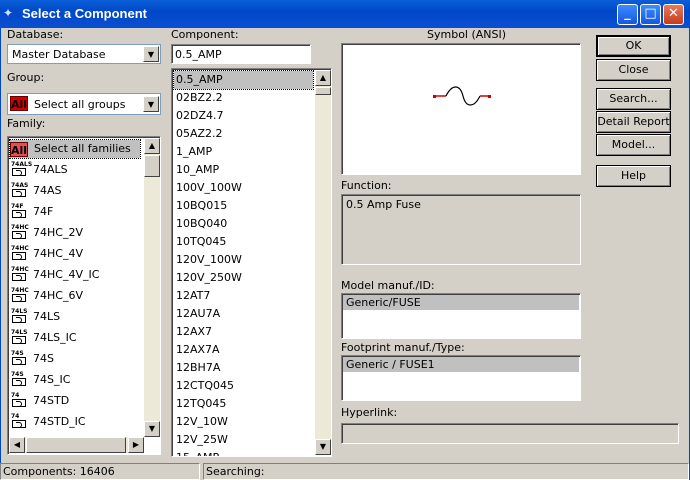 The image size is (690, 480). I want to click on help-button: Help, so click(633, 176).